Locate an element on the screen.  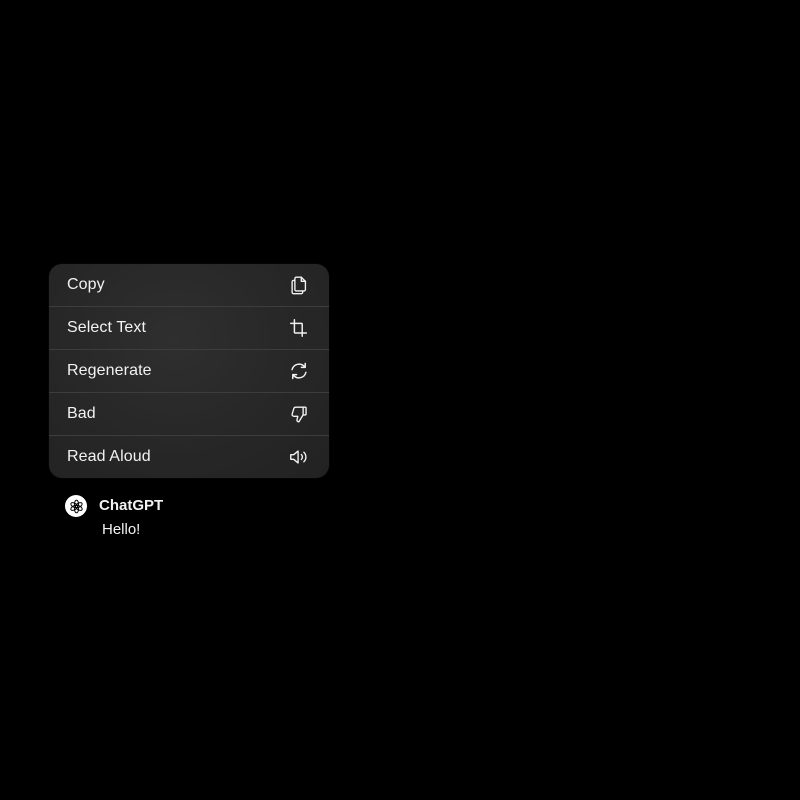
menu-item-read-aloud: Read Aloud is located at coordinates (189, 457).